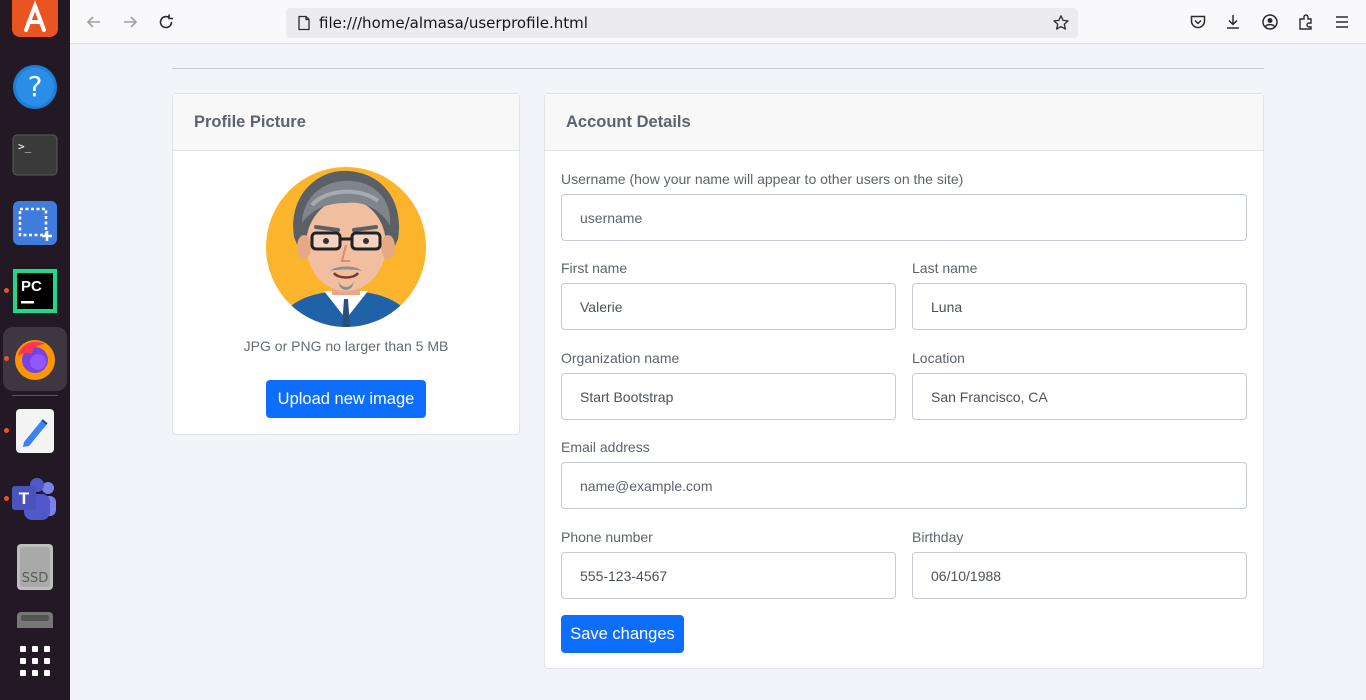 Image resolution: width=1366 pixels, height=700 pixels. Describe the element at coordinates (1306, 22) in the screenshot. I see `extensions-icon` at that location.